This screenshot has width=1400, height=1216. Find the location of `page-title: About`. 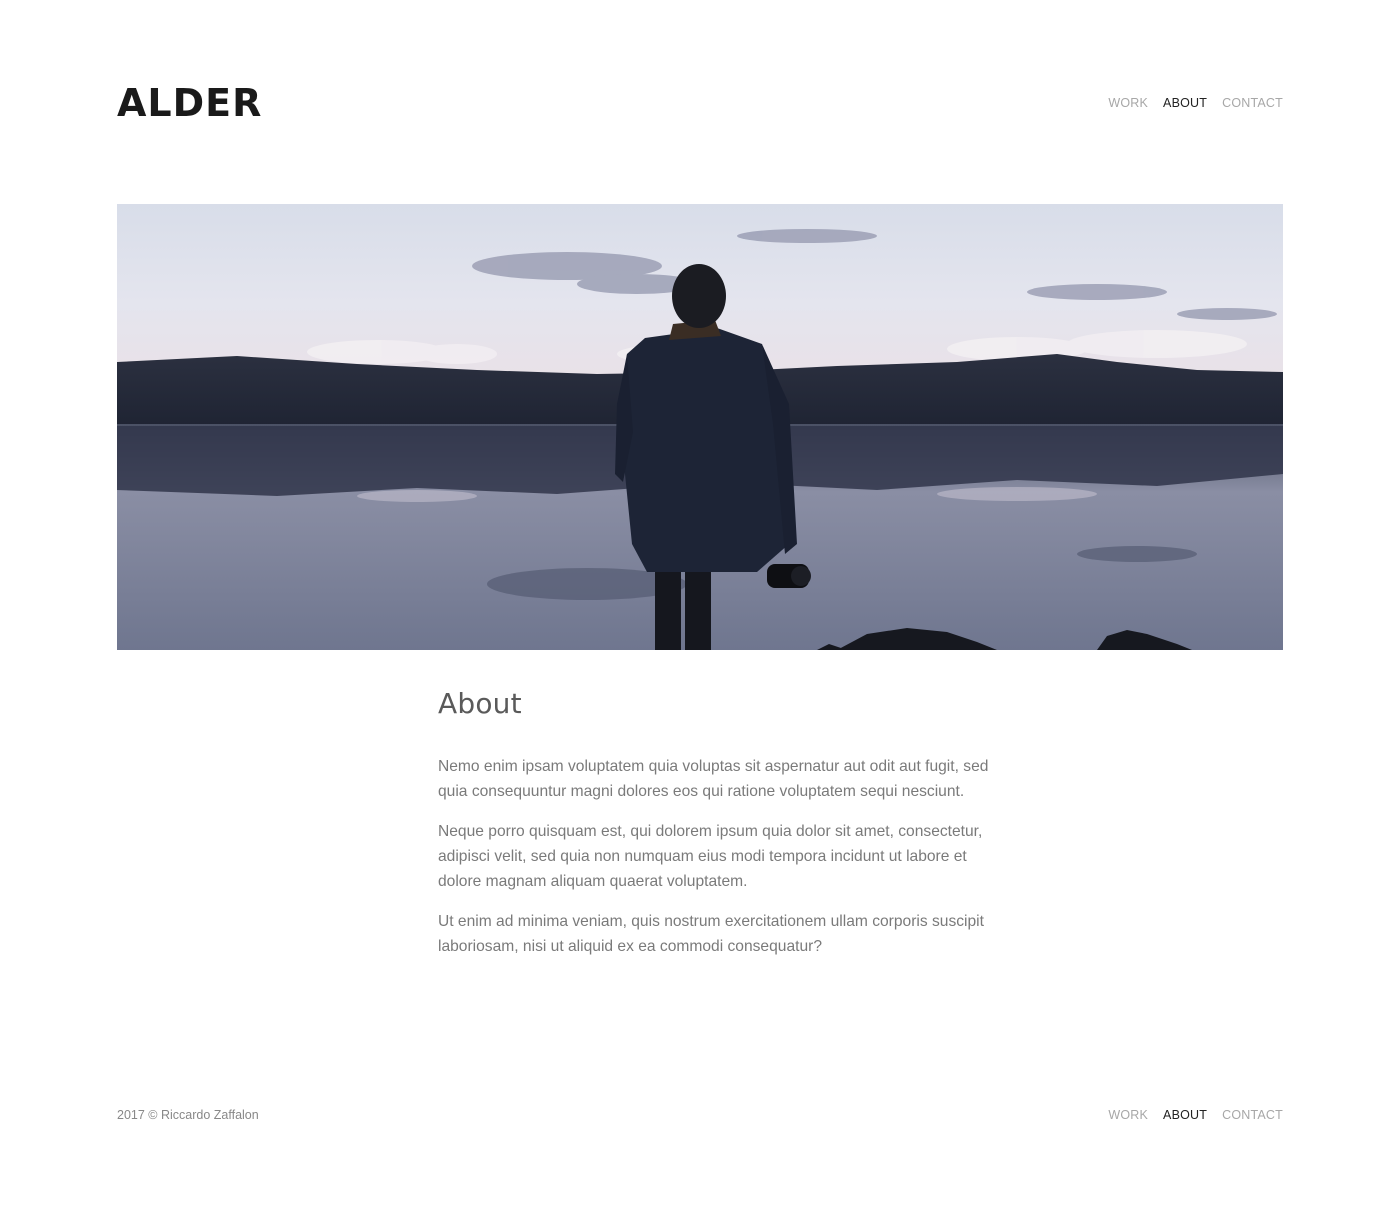

page-title: About is located at coordinates (480, 703).